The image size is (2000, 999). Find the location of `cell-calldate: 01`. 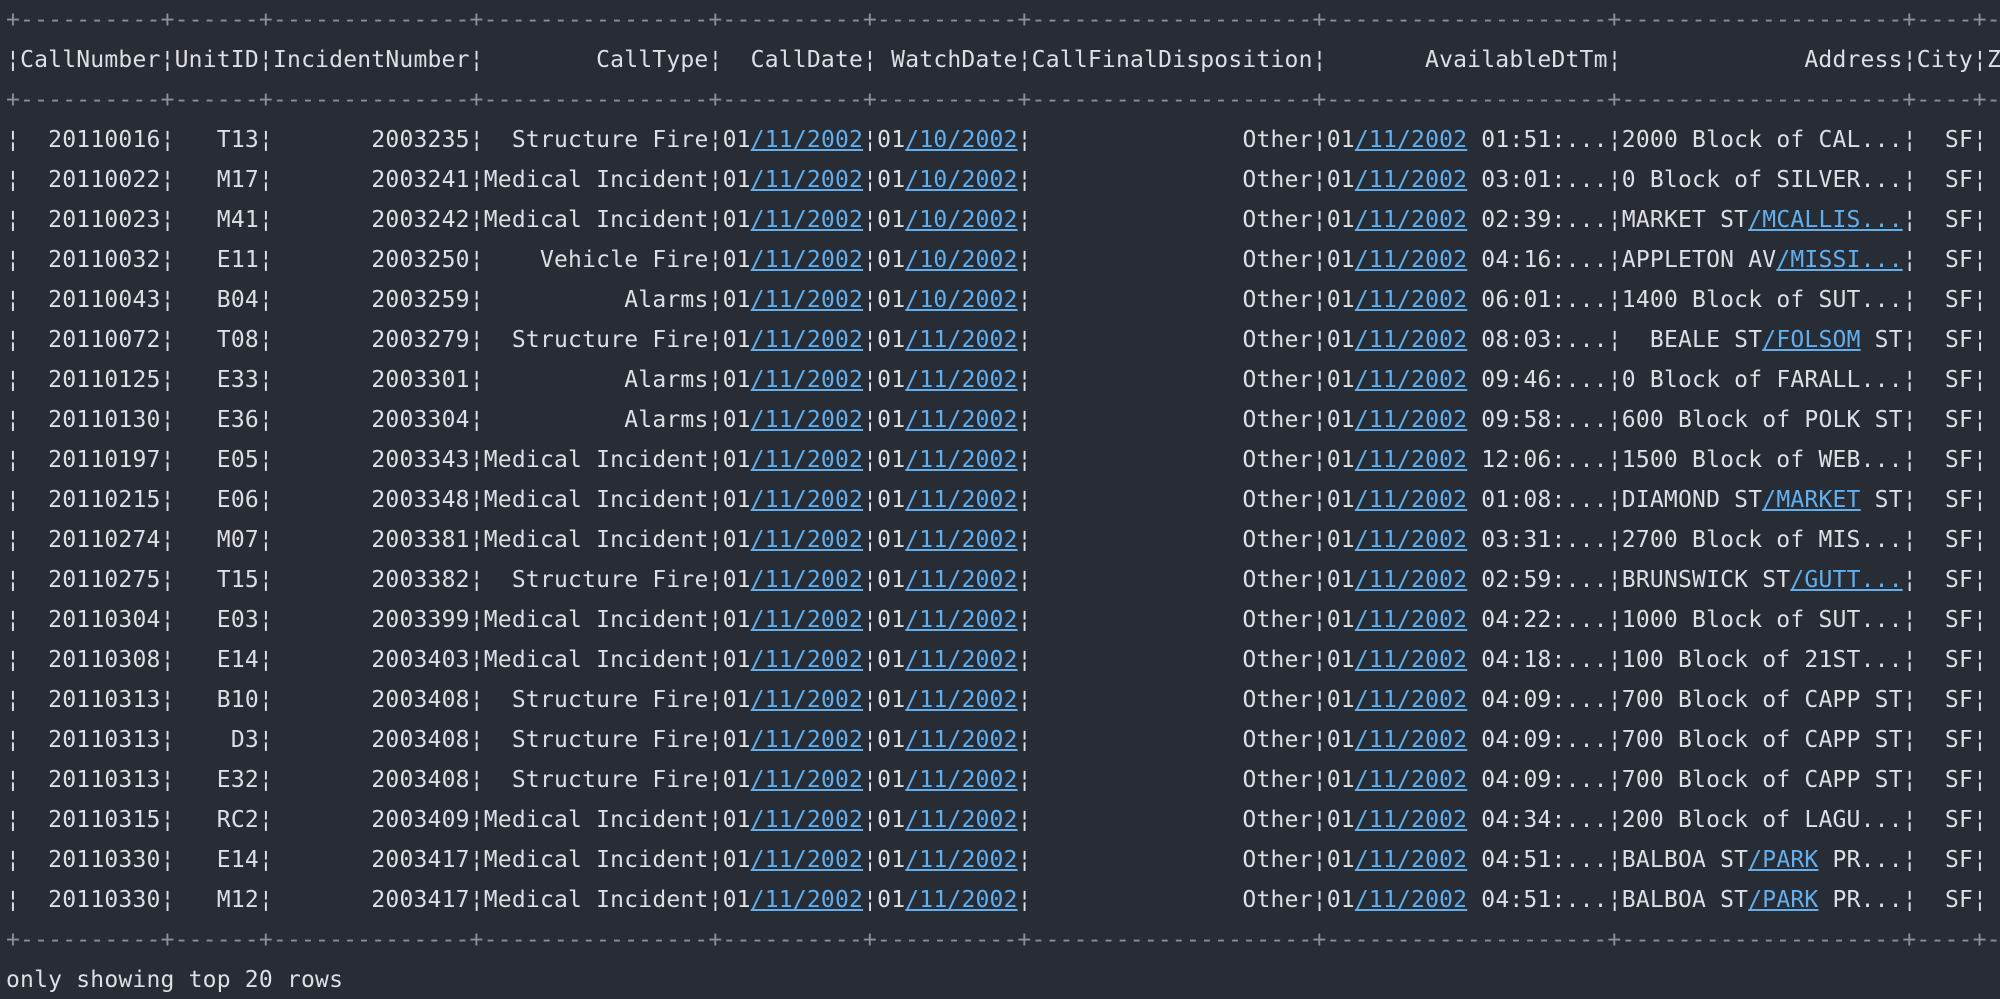

cell-calldate: 01 is located at coordinates (736, 820).